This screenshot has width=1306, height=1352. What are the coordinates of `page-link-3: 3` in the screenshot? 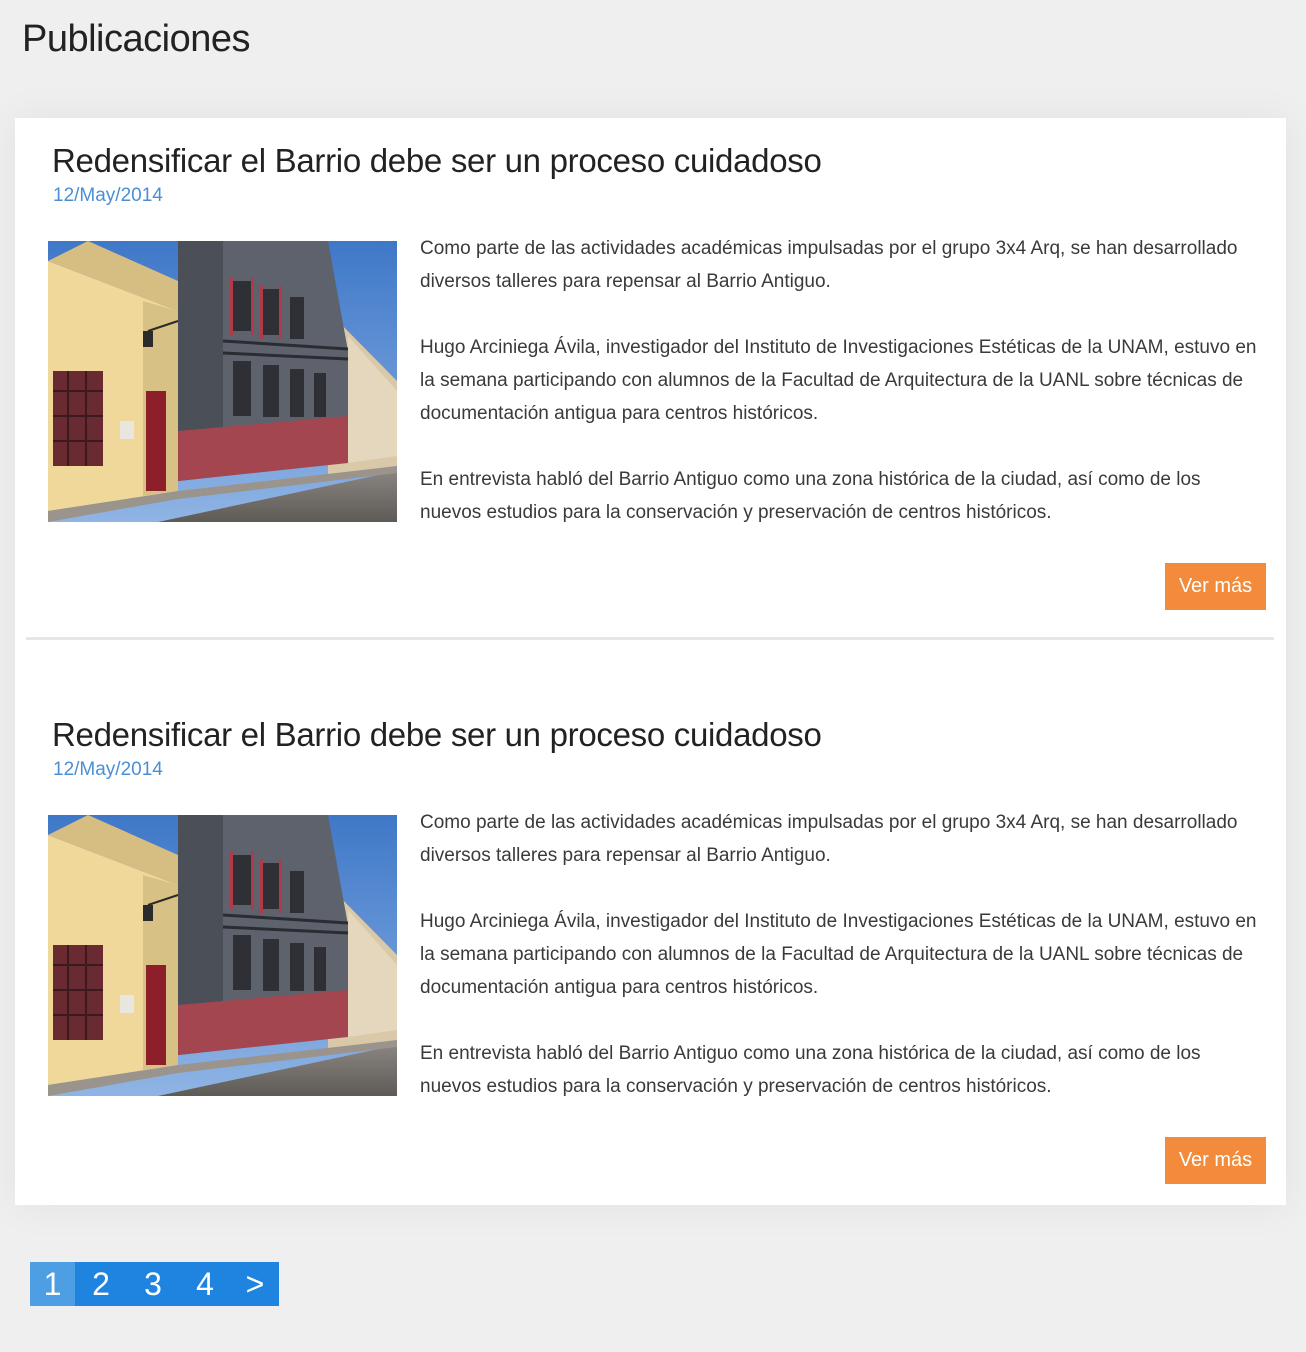 It's located at (153, 1284).